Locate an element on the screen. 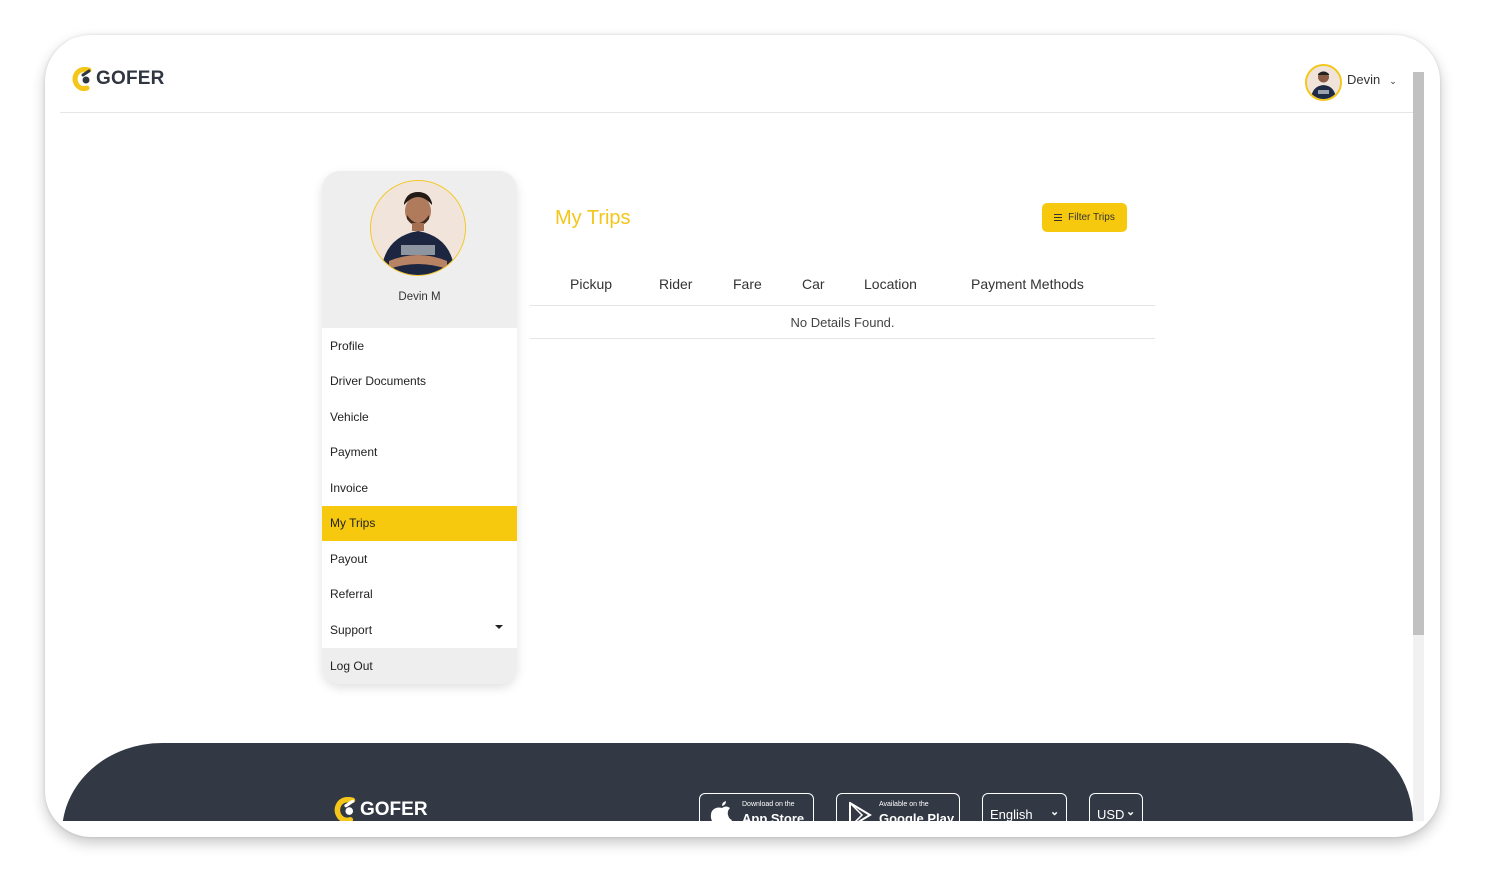 Image resolution: width=1486 pixels, height=872 pixels. profile-avatar is located at coordinates (418, 228).